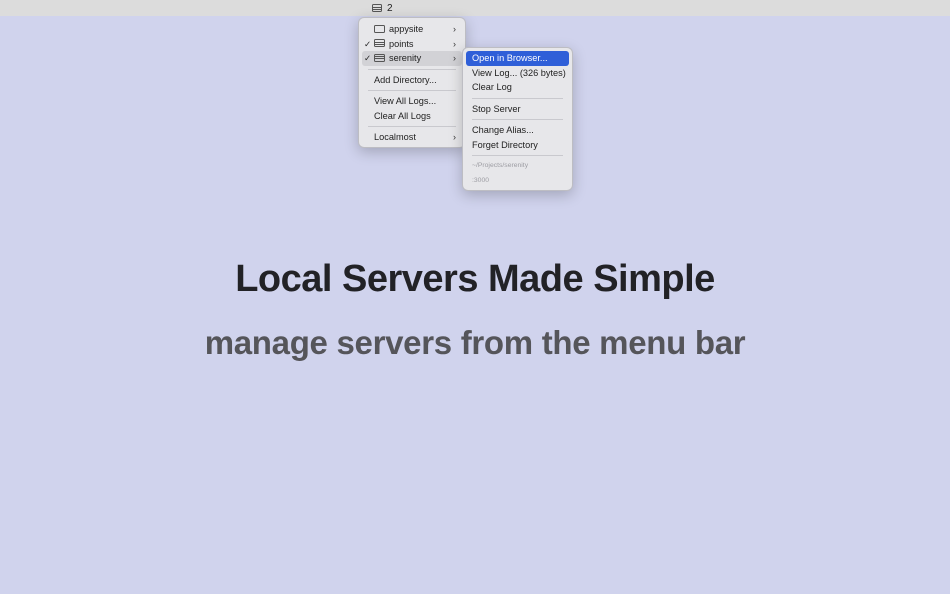  I want to click on status-item: 2, so click(382, 8).